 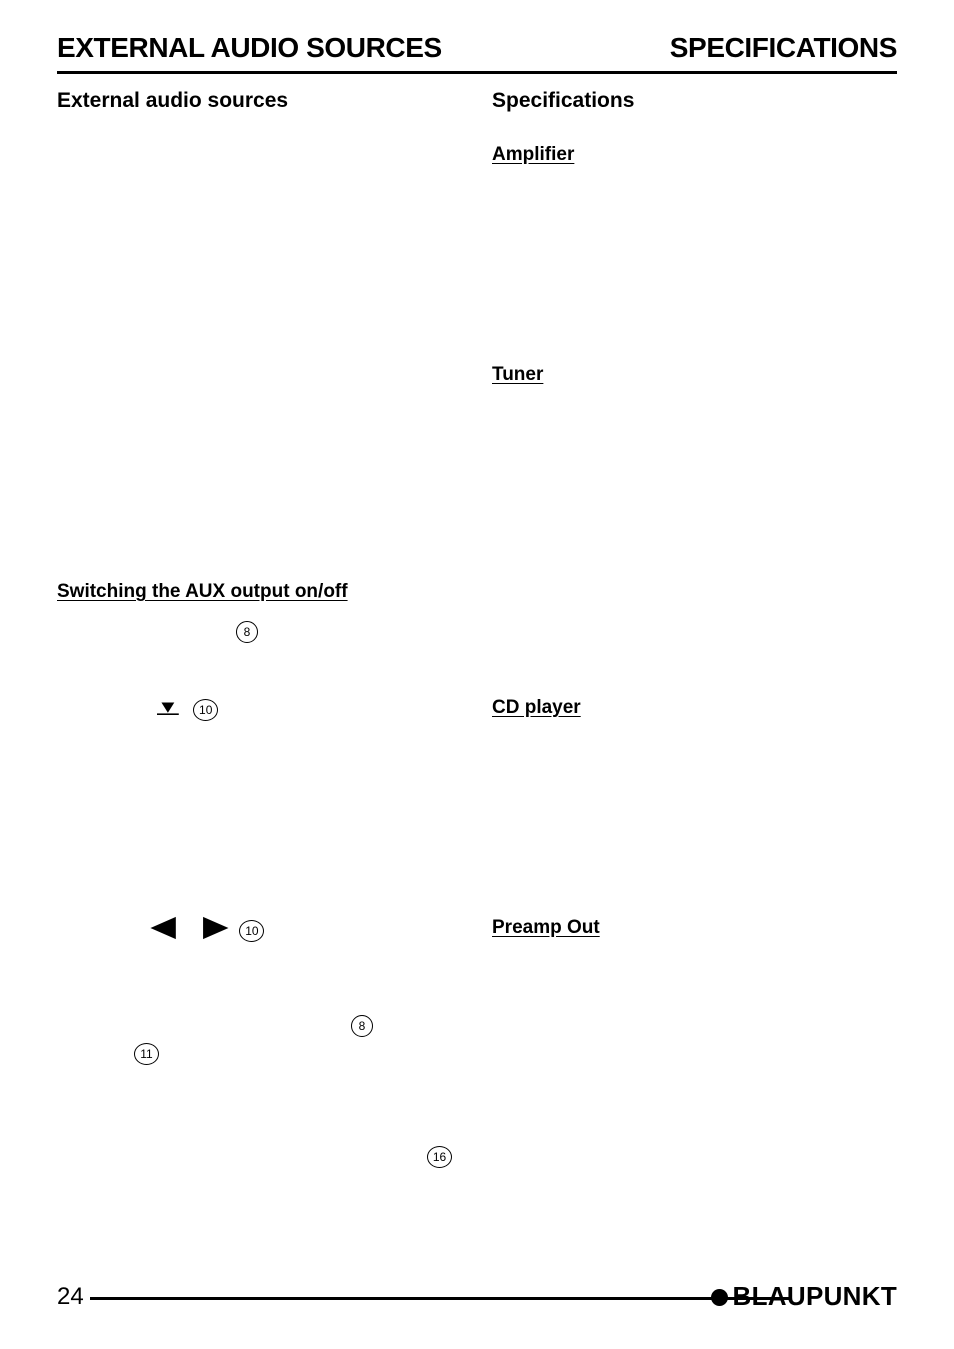 I want to click on spec-heading-preamp-out-wrap: Preamp Out, so click(x=546, y=928).